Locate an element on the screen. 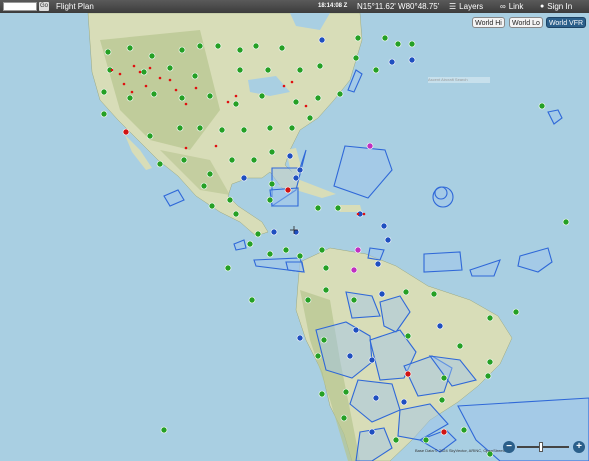 The height and width of the screenshot is (461, 589). zoom-slider-track is located at coordinates (543, 447).